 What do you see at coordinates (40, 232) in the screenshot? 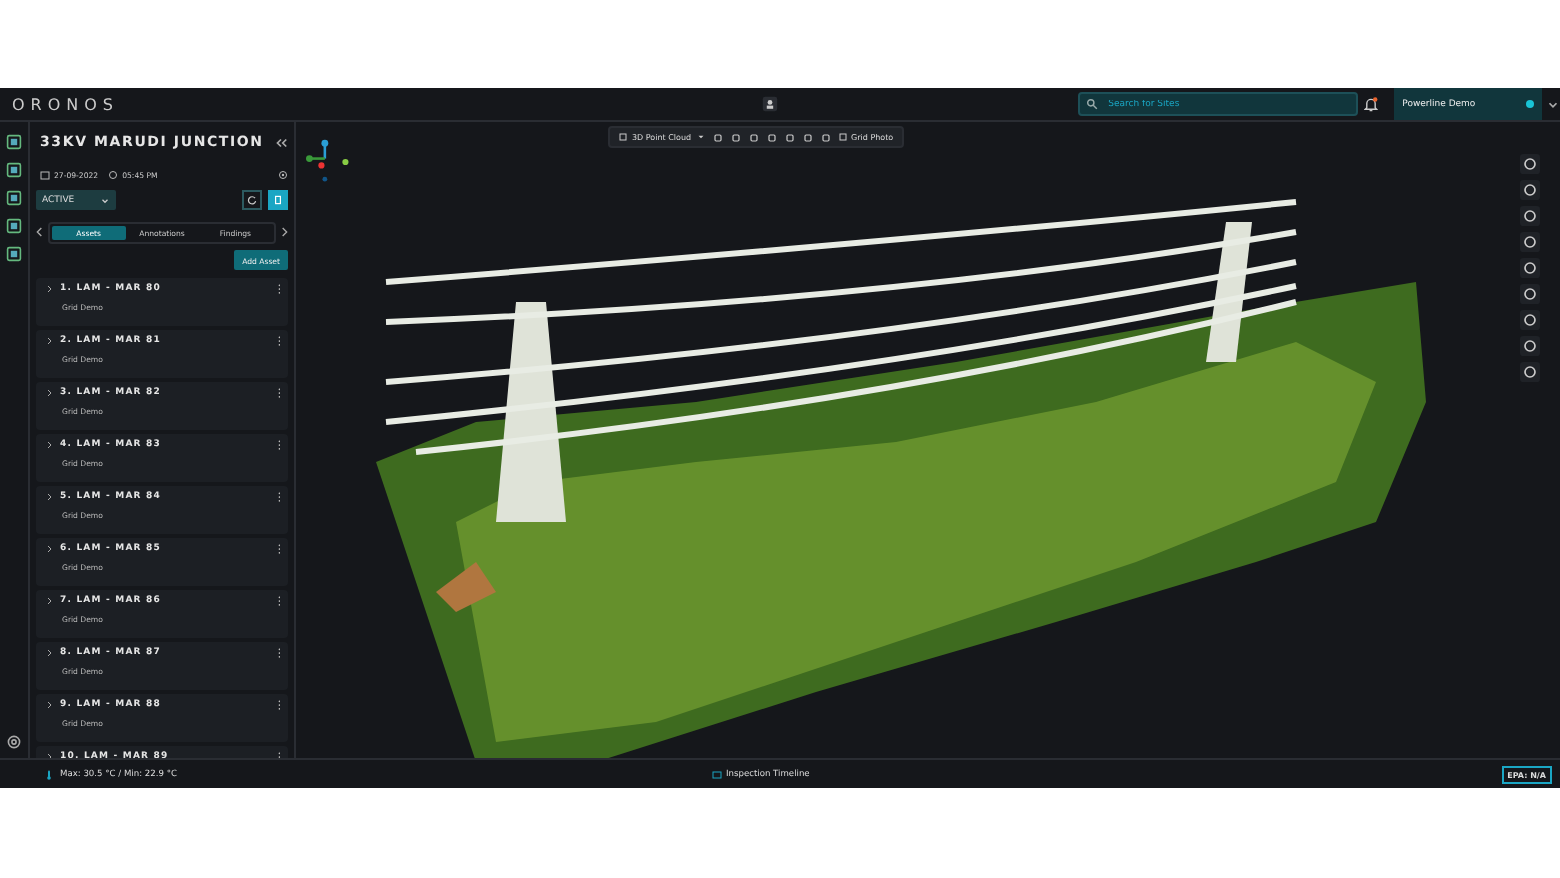
I see `chevron-left-icon` at bounding box center [40, 232].